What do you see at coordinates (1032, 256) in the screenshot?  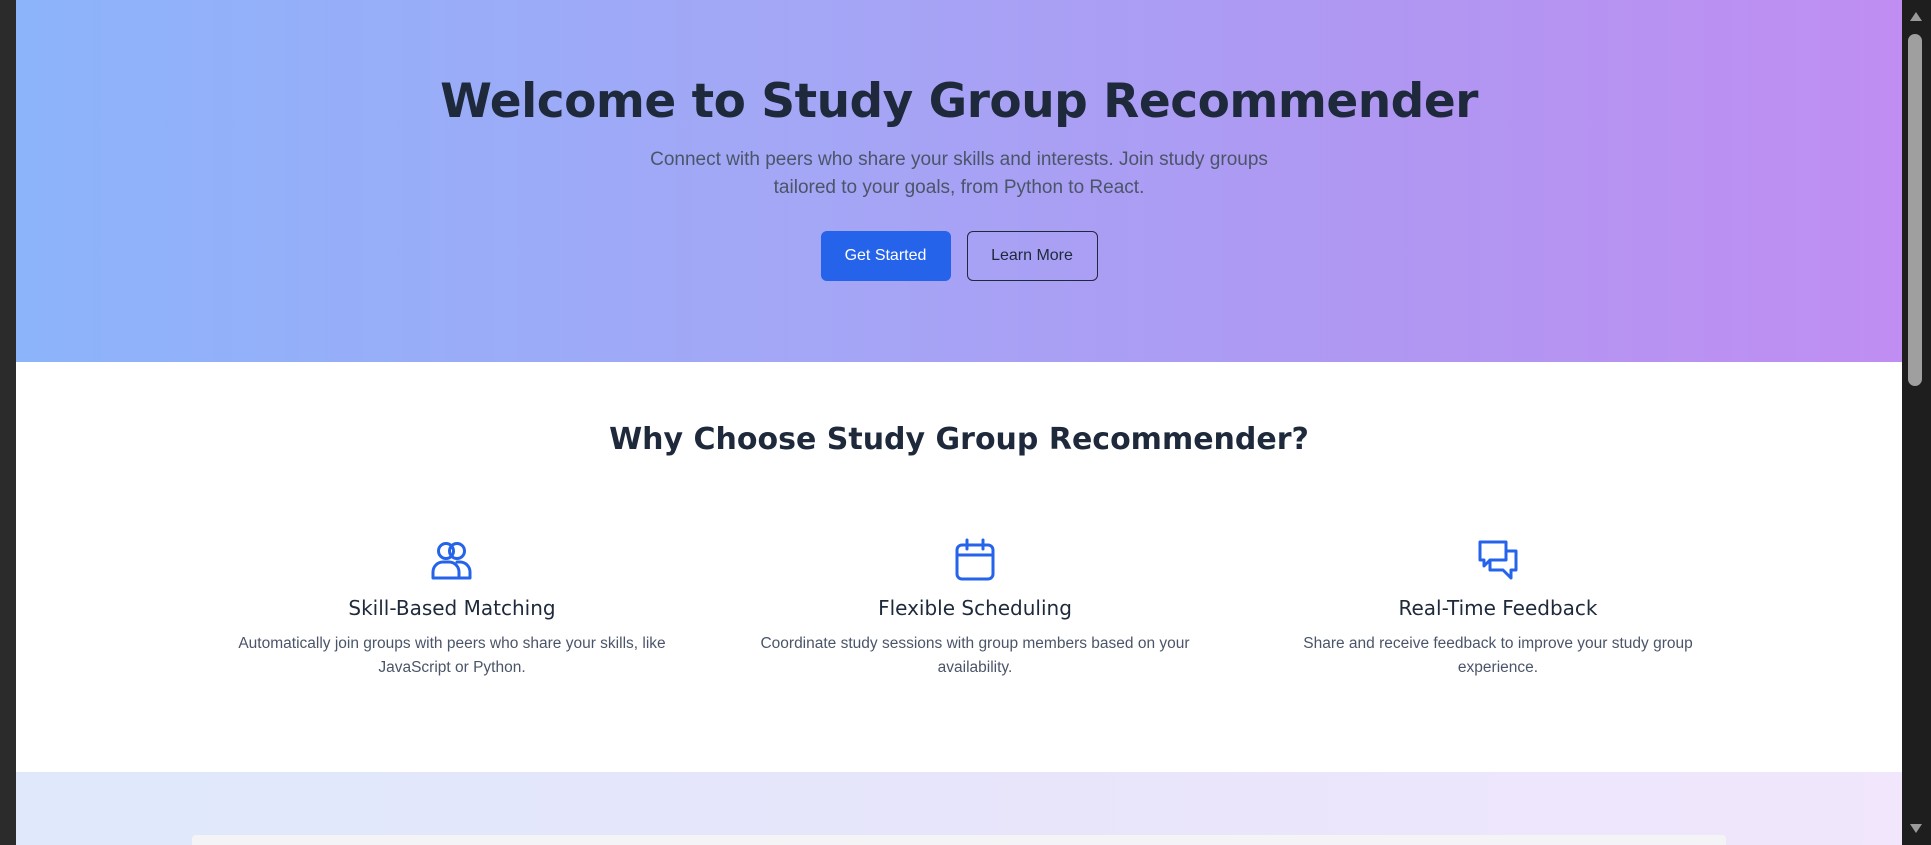 I see `learn-more-button: Learn More` at bounding box center [1032, 256].